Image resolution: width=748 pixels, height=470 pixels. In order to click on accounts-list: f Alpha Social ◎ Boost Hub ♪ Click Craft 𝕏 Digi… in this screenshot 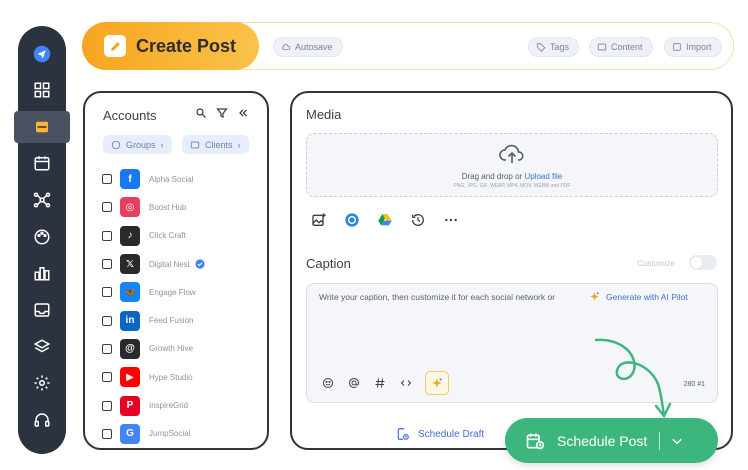, I will do `click(182, 306)`.